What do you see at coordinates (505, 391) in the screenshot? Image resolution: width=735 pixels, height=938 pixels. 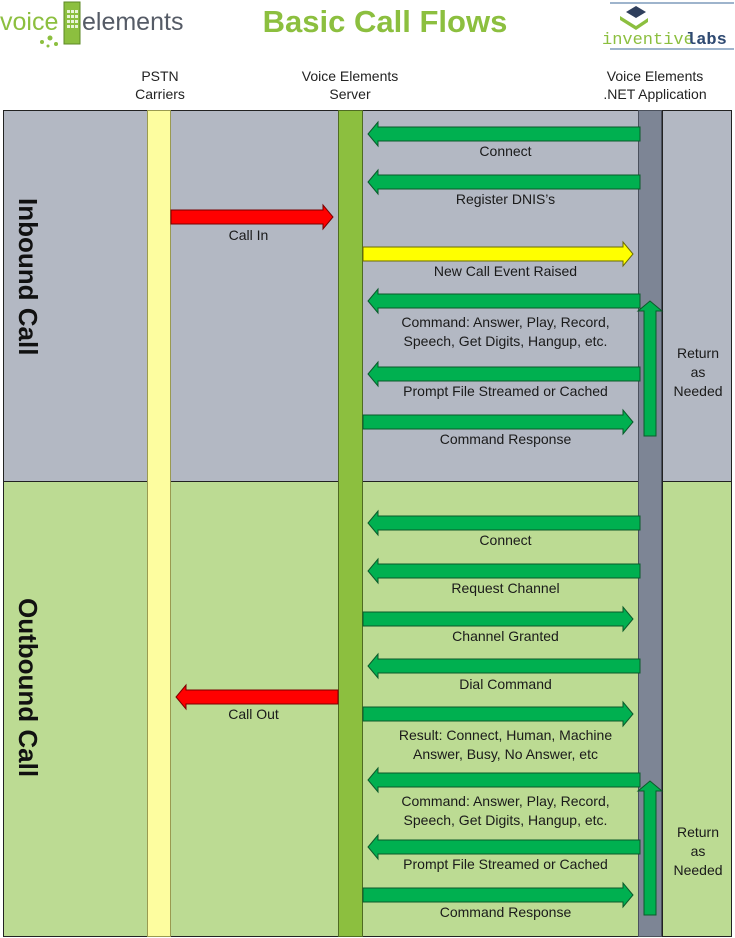 I see `msg-label-inbound-prompt: Prompt File Streamed or Cached` at bounding box center [505, 391].